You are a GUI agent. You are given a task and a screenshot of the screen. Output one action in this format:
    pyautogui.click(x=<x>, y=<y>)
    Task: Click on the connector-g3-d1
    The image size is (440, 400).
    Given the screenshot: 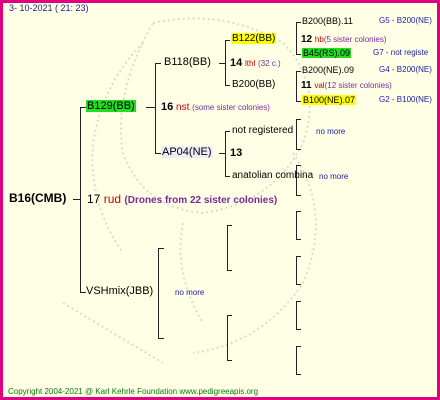 What is the action you would take?
    pyautogui.click(x=298, y=165)
    